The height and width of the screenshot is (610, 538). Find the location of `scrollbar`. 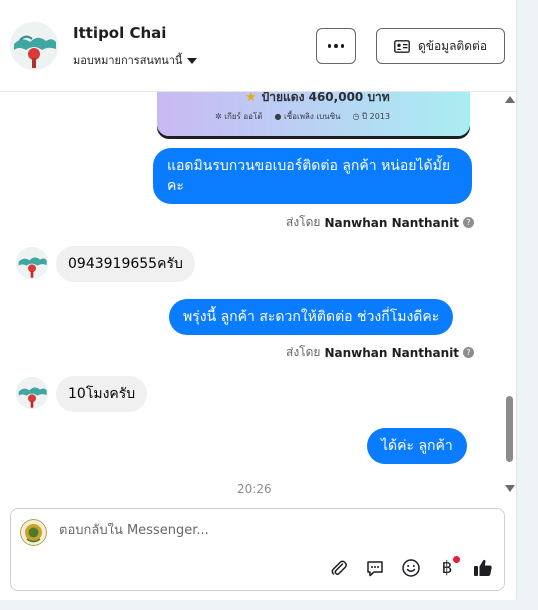

scrollbar is located at coordinates (509, 297).